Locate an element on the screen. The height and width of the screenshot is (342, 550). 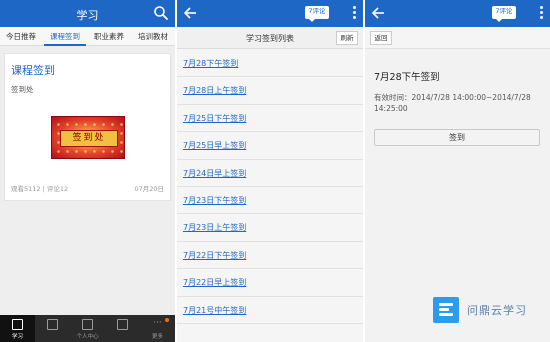
list-item: 7月28日上午签到 is located at coordinates (270, 91).